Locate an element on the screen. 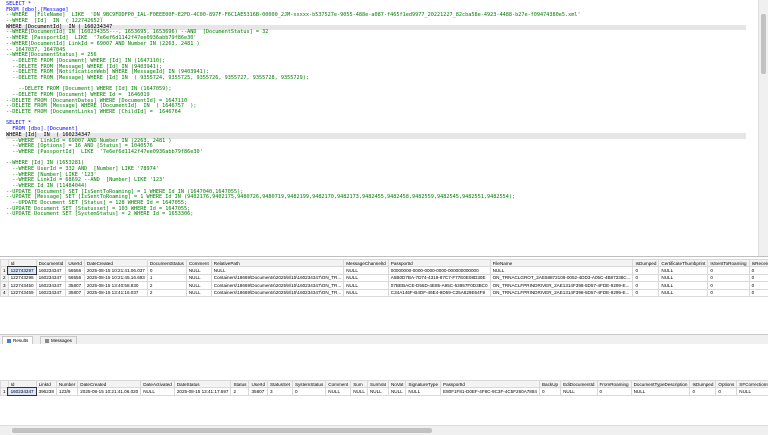 The width and height of the screenshot is (768, 435). column-header: EdiDocumentId is located at coordinates (579, 384).